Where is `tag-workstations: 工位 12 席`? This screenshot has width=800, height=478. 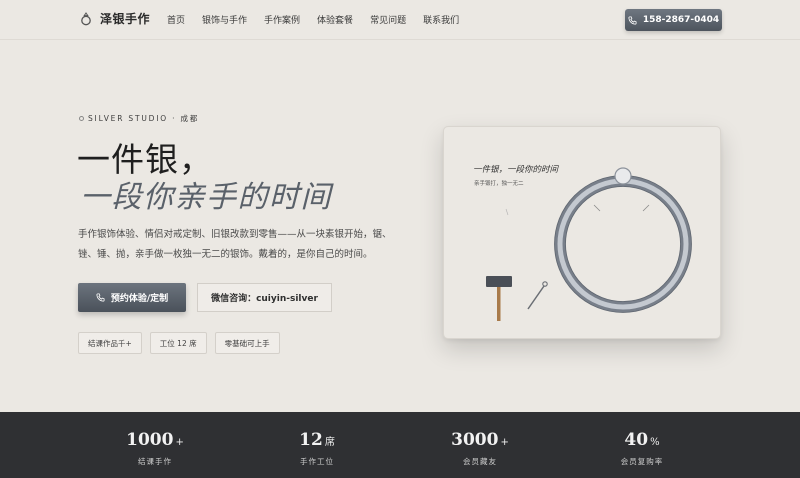
tag-workstations: 工位 12 席 is located at coordinates (178, 343).